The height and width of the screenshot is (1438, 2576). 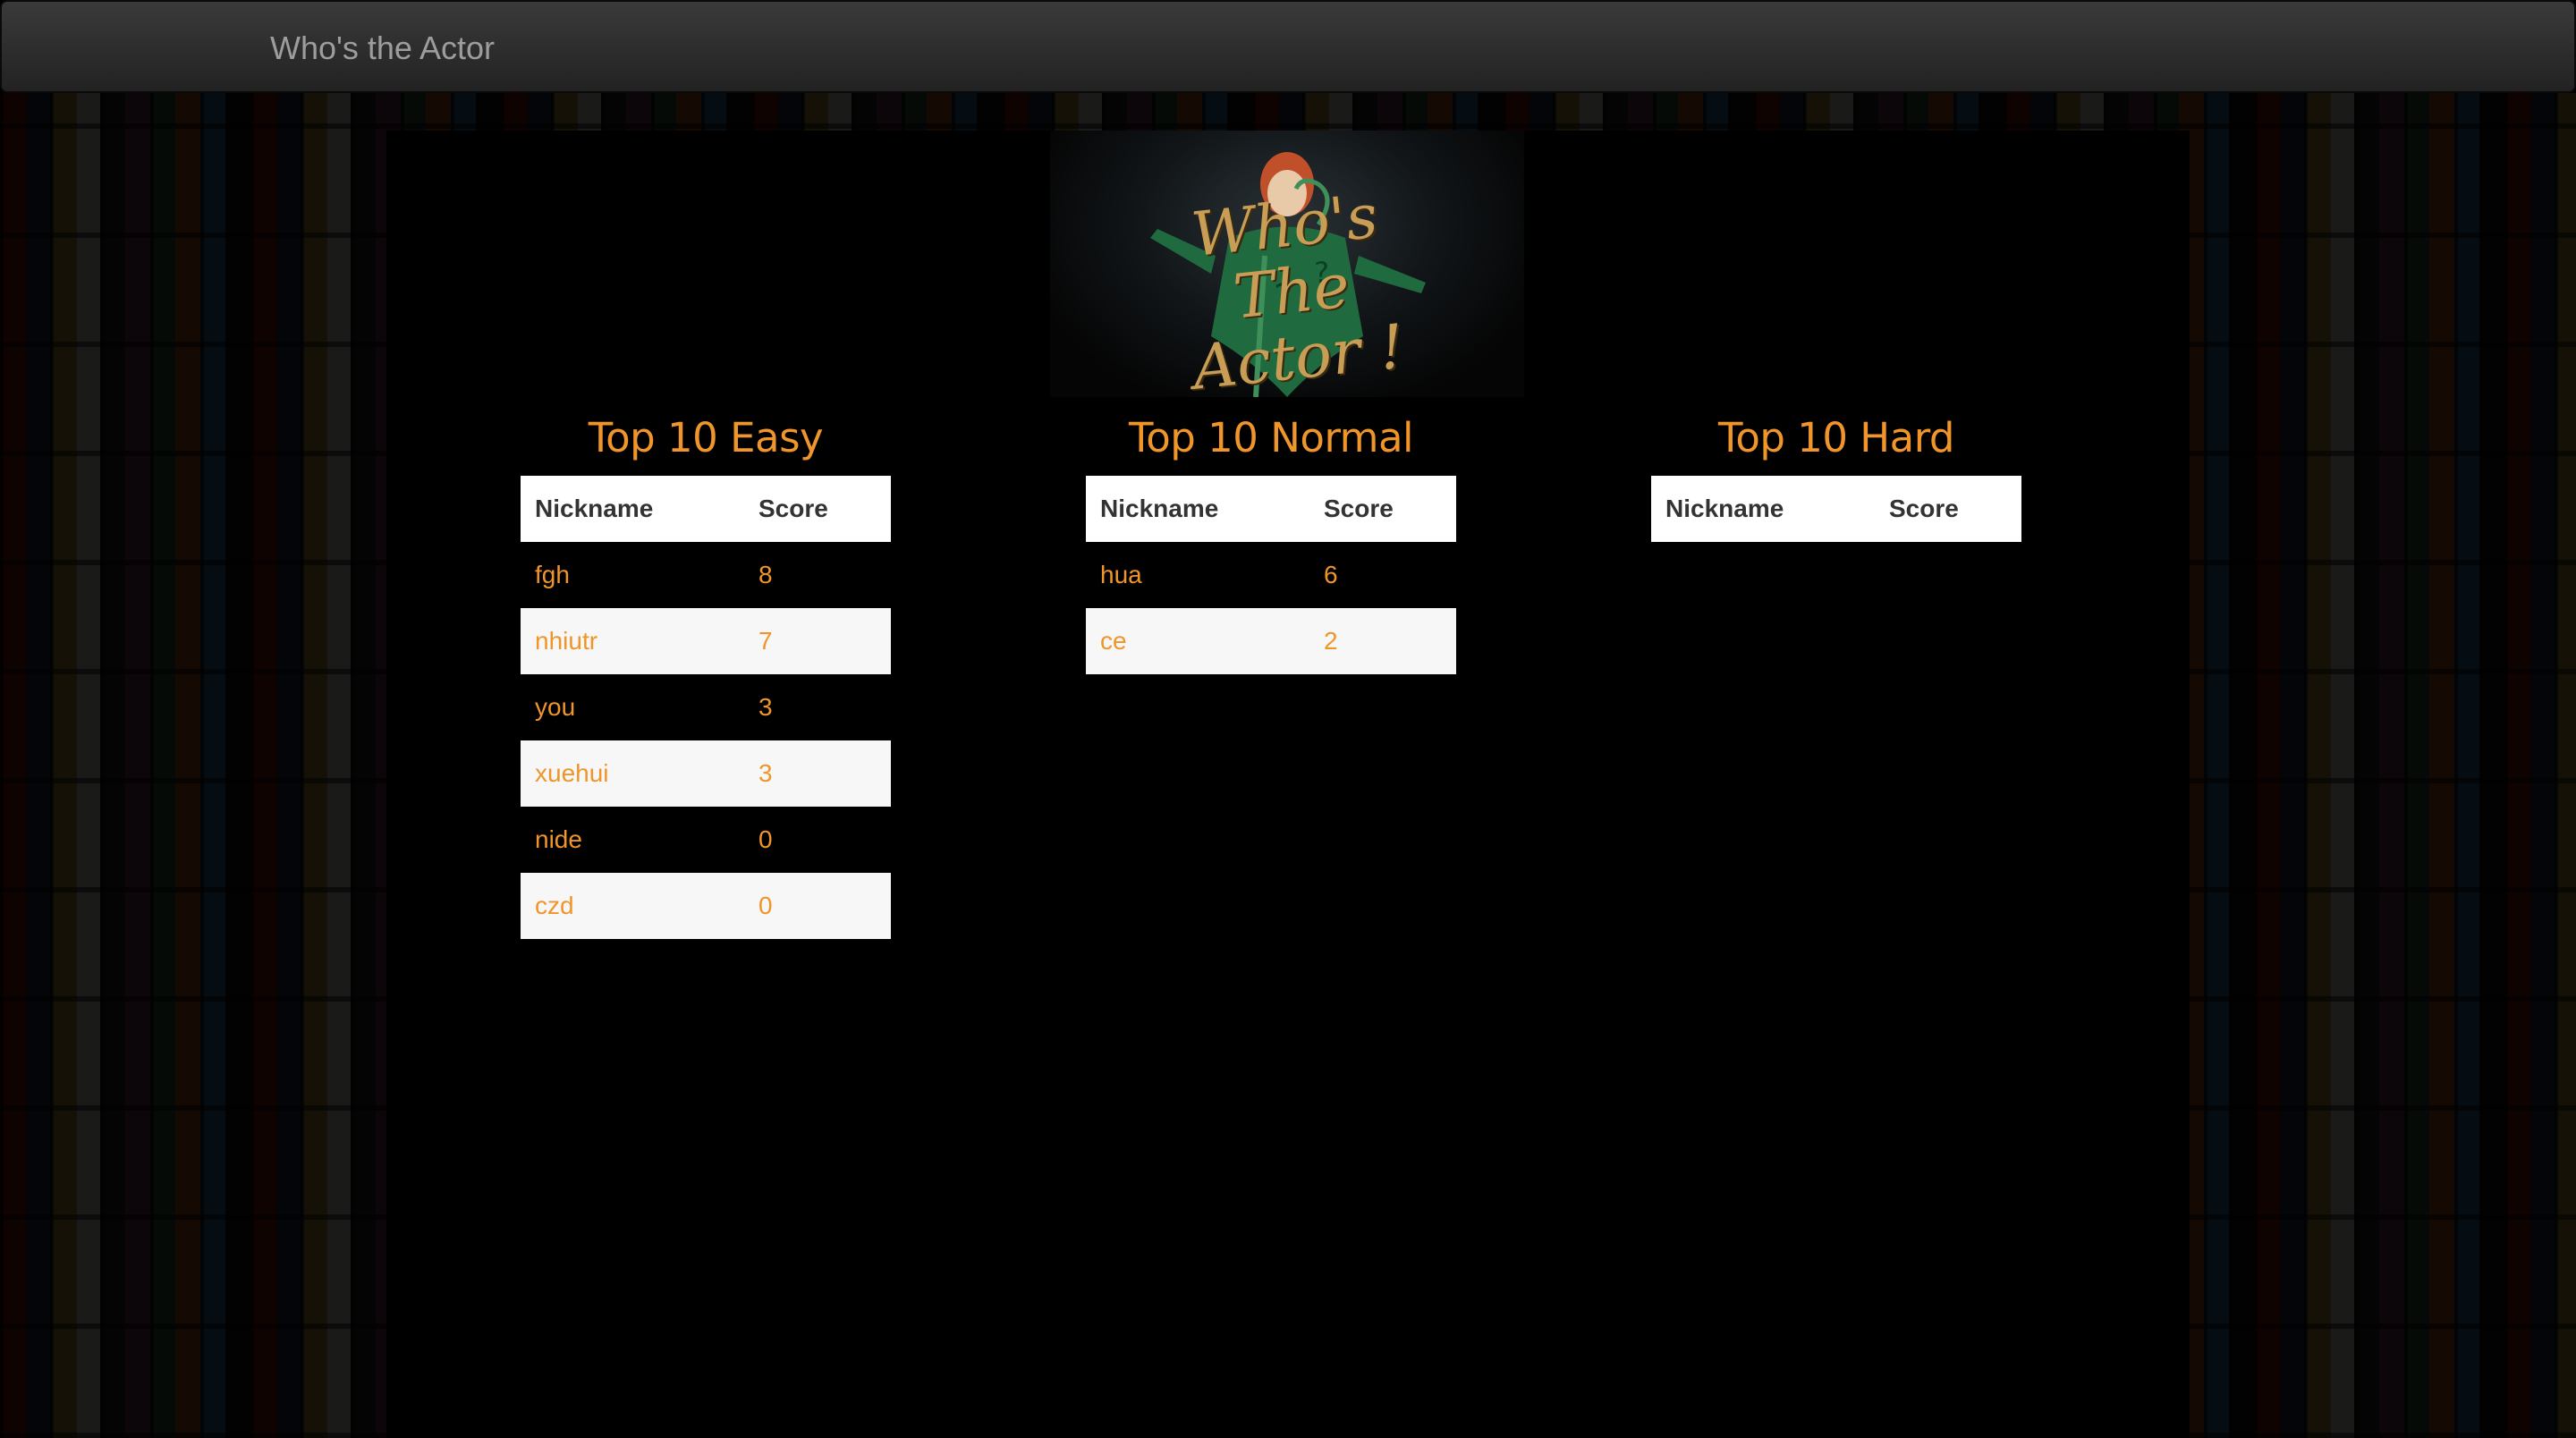 I want to click on table-row: ce 2, so click(x=1271, y=641).